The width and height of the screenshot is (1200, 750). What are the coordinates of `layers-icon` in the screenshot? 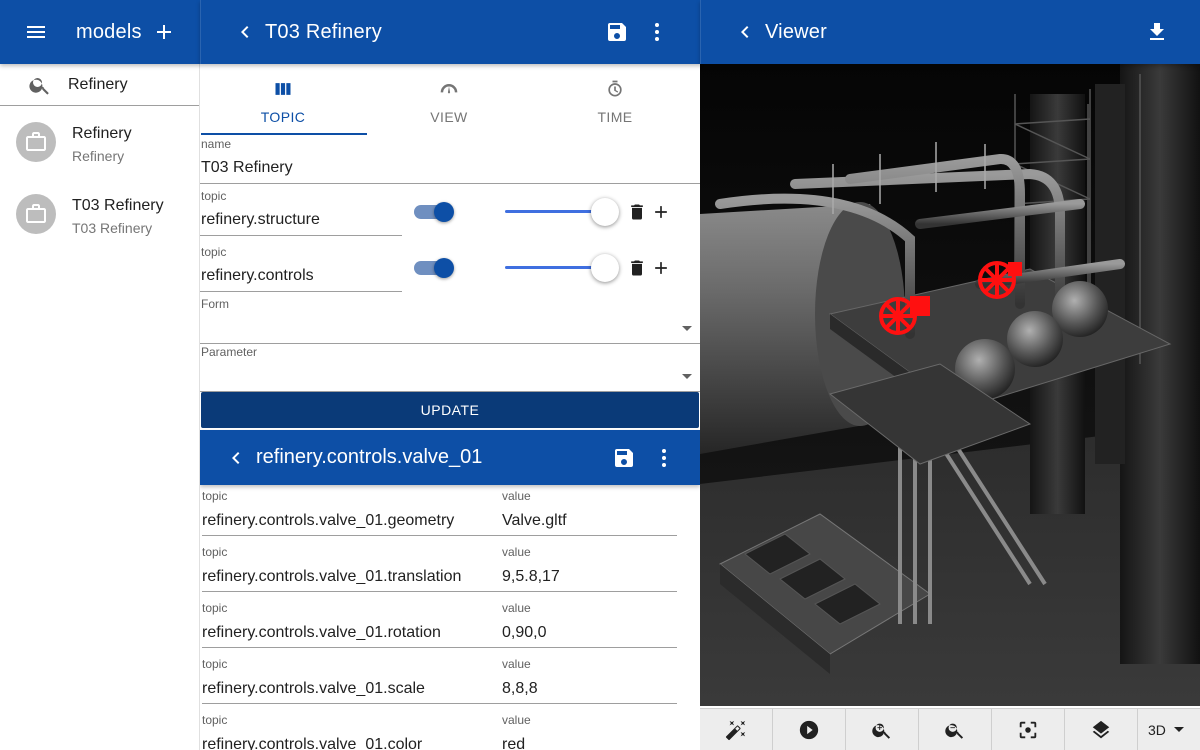 It's located at (1101, 729).